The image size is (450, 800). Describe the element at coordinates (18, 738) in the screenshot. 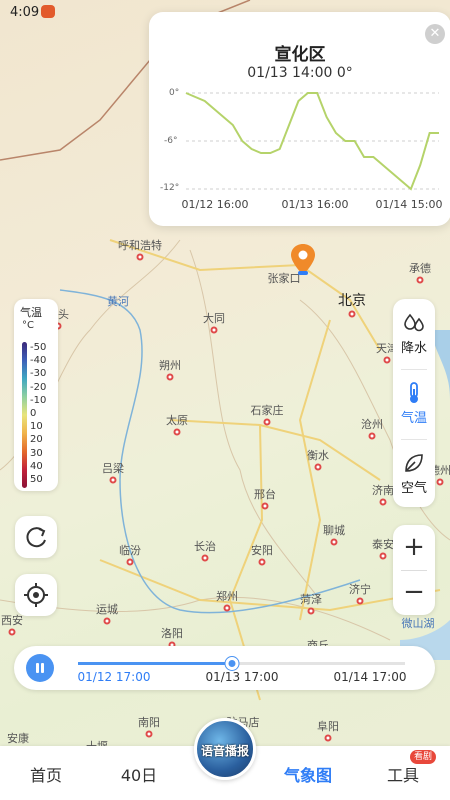

I see `city-label: 安康` at that location.